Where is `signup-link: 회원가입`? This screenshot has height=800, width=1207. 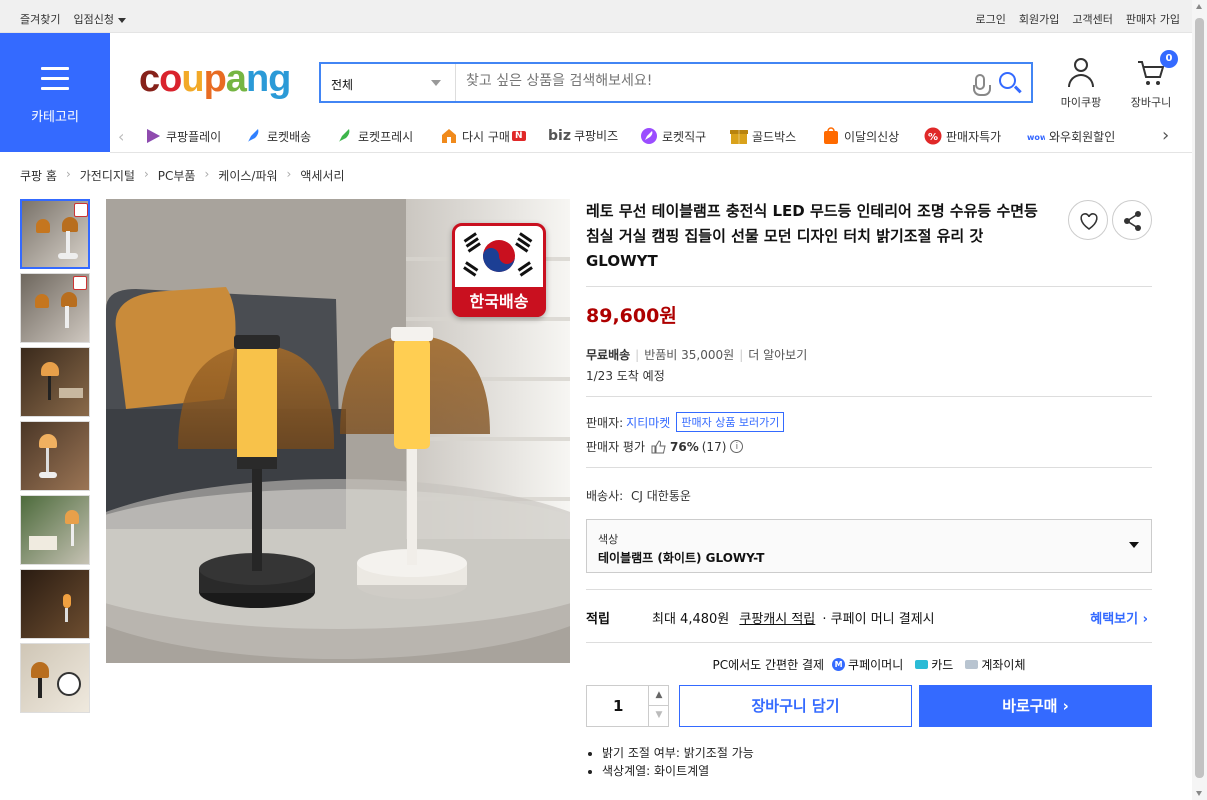 signup-link: 회원가입 is located at coordinates (1039, 19).